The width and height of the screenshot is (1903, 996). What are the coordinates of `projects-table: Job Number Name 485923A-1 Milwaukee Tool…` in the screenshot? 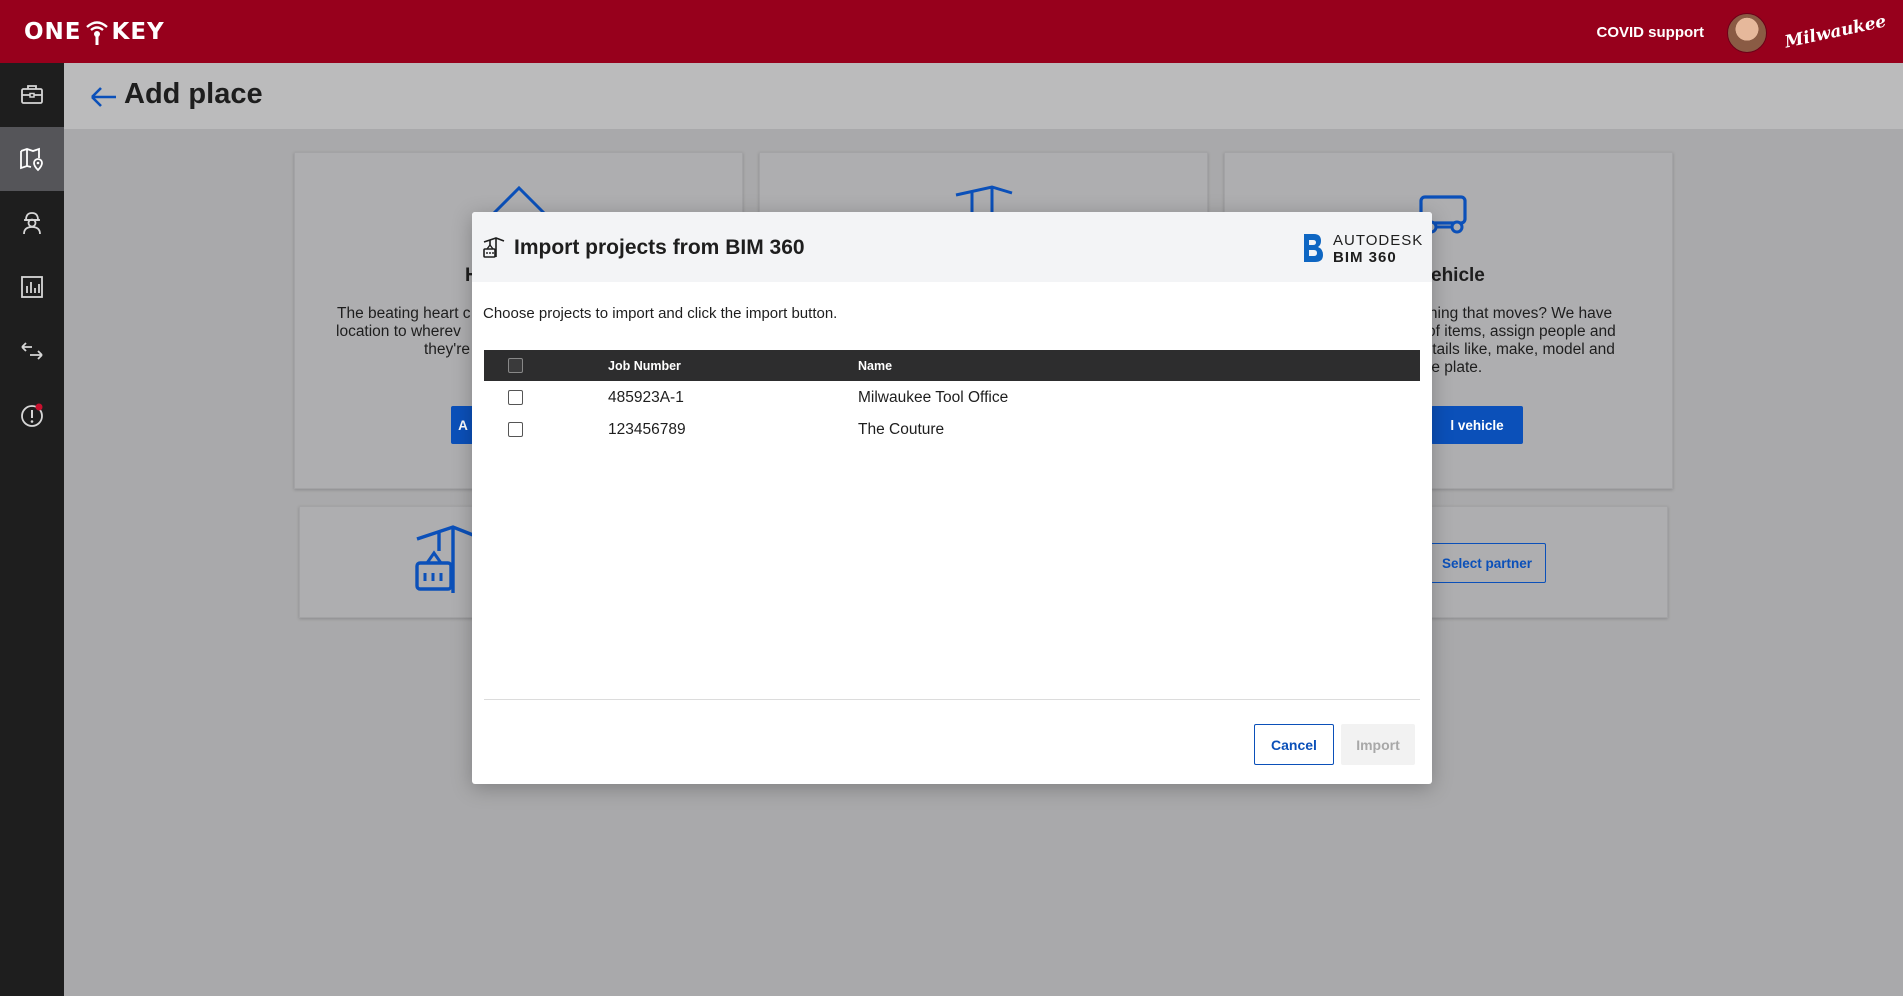 It's located at (952, 397).